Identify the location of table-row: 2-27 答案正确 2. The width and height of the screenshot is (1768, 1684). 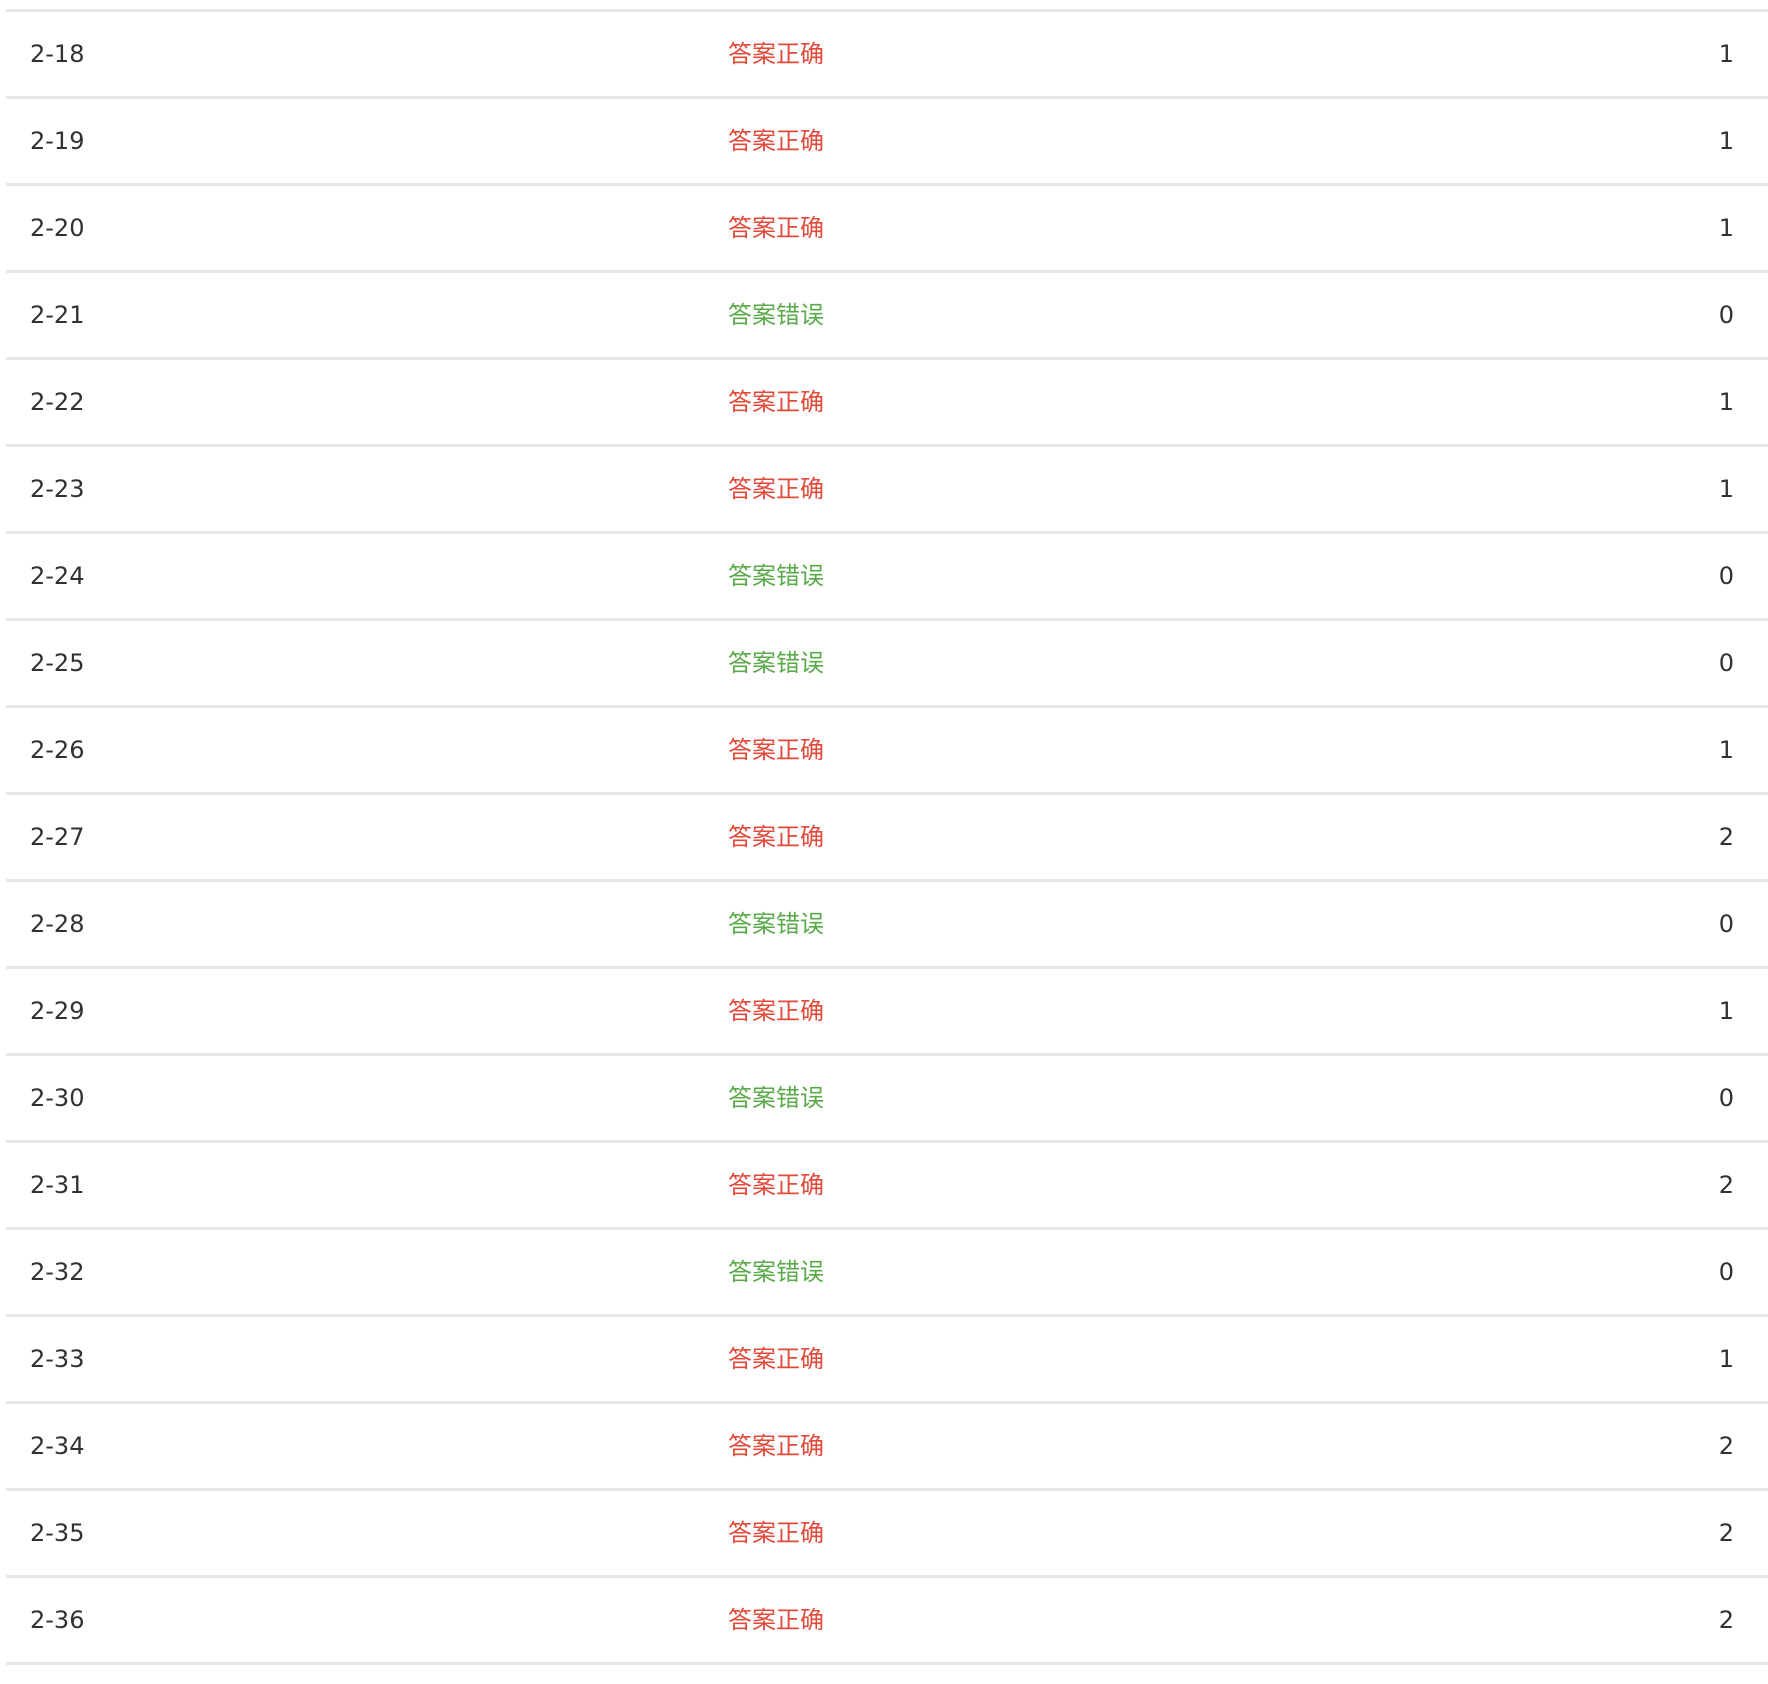
(887, 835).